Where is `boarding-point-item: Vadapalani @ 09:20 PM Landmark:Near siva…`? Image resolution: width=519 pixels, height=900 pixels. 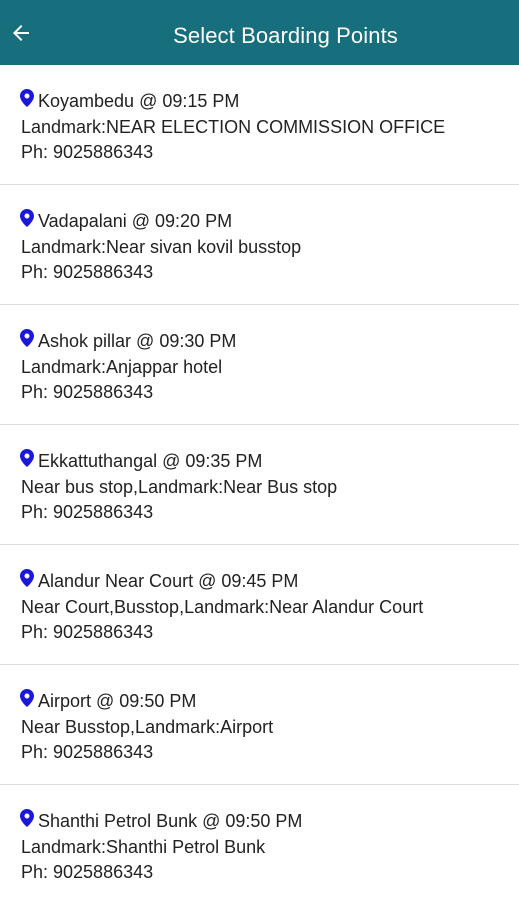
boarding-point-item: Vadapalani @ 09:20 PM Landmark:Near siva… is located at coordinates (259, 245).